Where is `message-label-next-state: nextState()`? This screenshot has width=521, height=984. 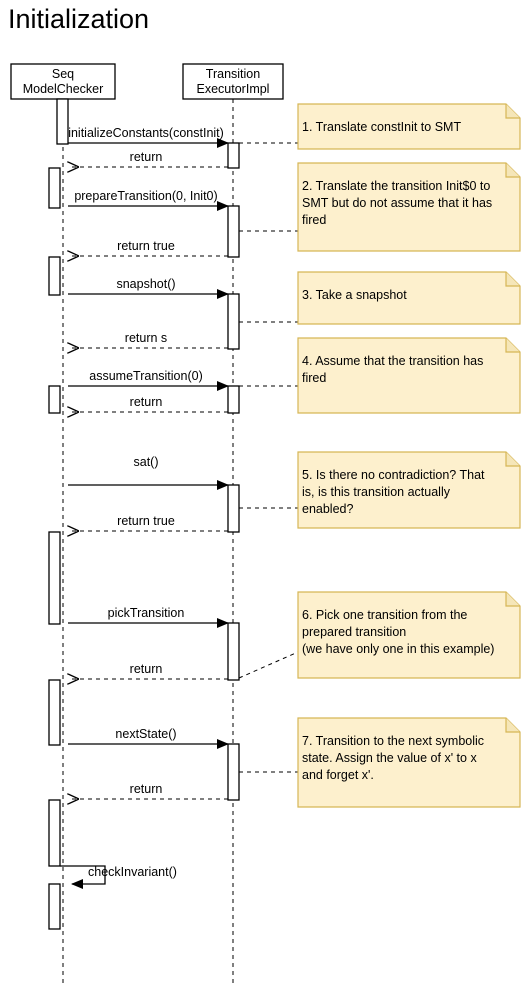
message-label-next-state: nextState() is located at coordinates (146, 734).